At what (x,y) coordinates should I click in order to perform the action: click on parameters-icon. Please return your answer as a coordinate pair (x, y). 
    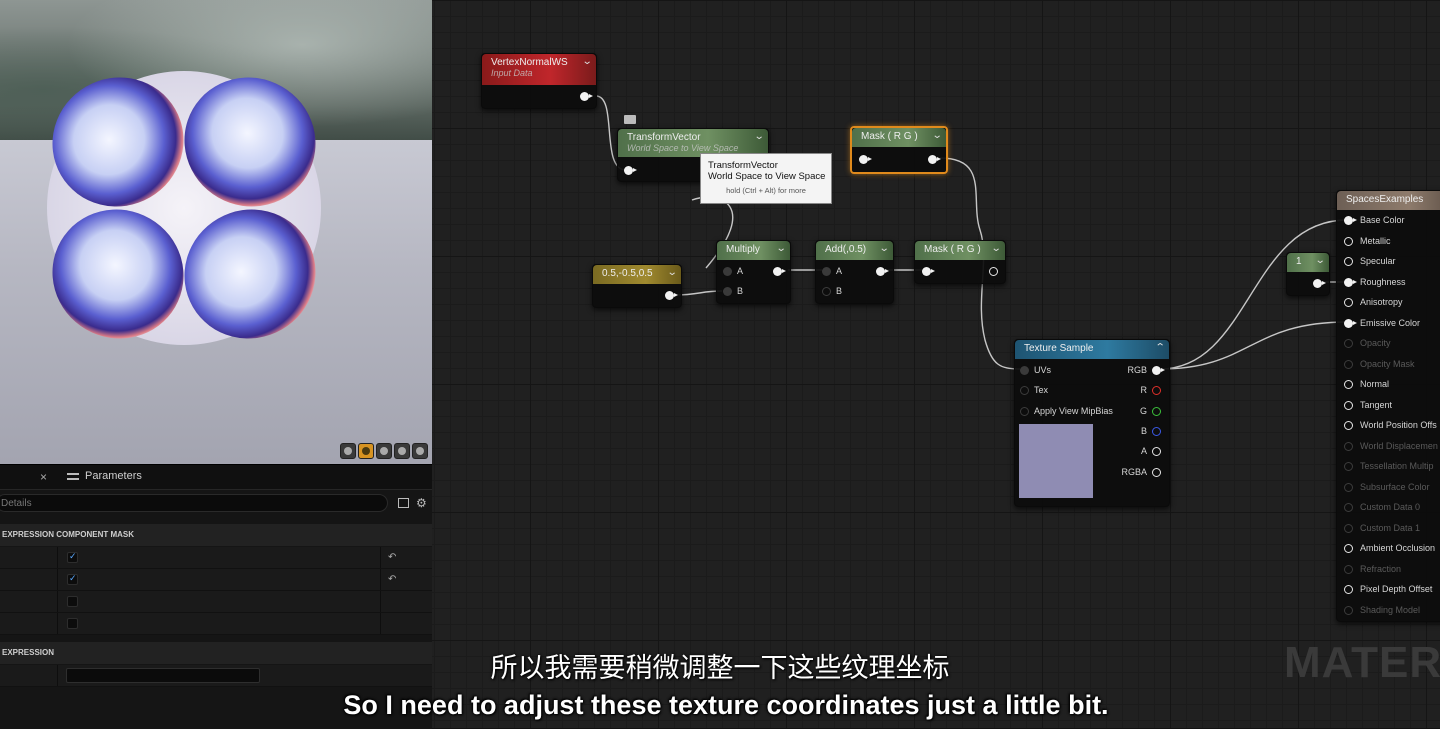
    Looking at the image, I should click on (73, 476).